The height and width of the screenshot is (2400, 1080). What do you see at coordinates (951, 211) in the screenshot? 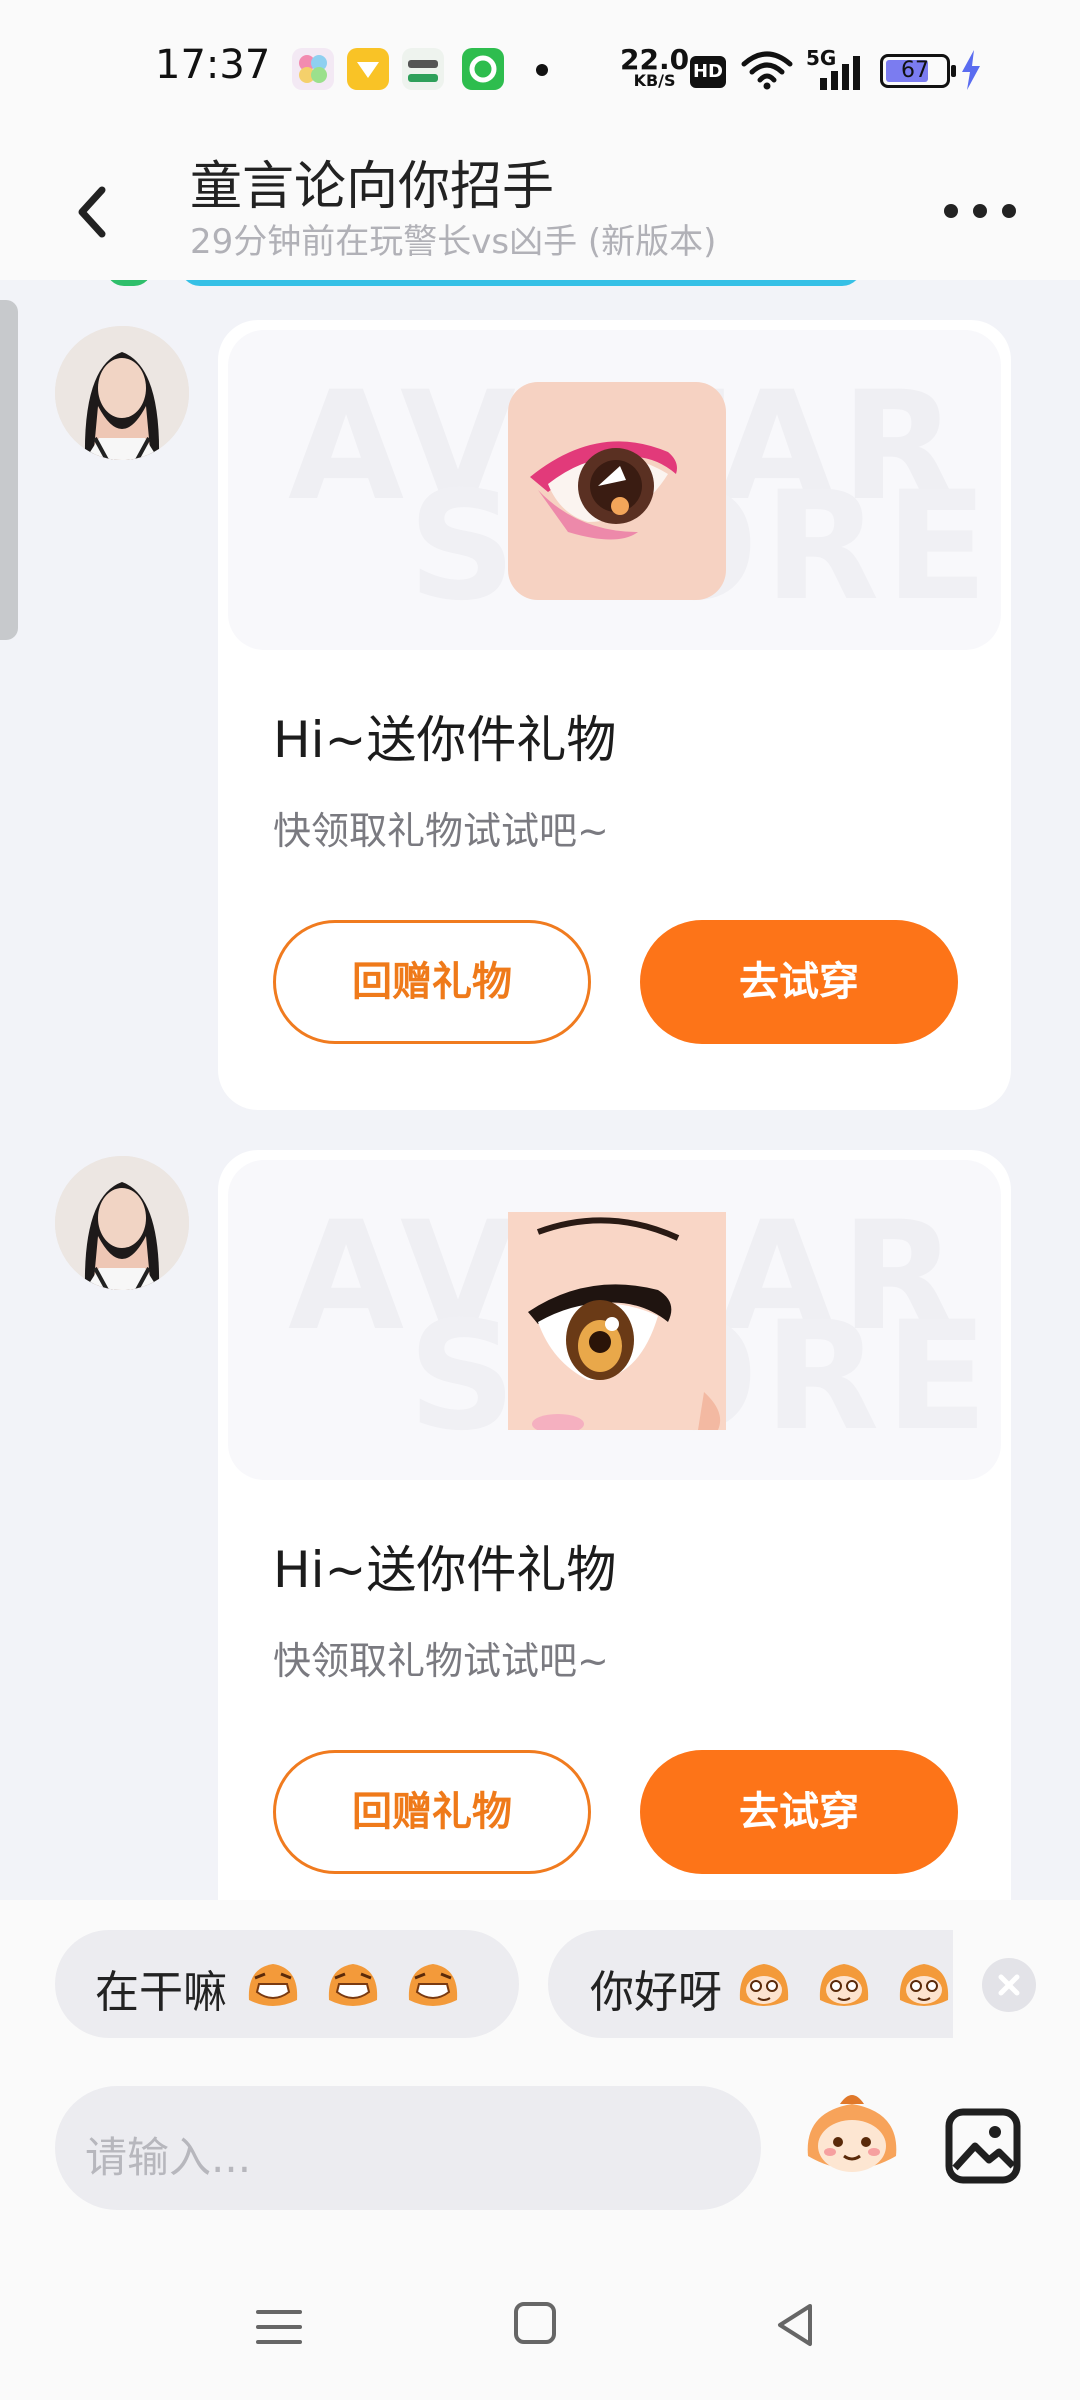
I see `more-icon` at bounding box center [951, 211].